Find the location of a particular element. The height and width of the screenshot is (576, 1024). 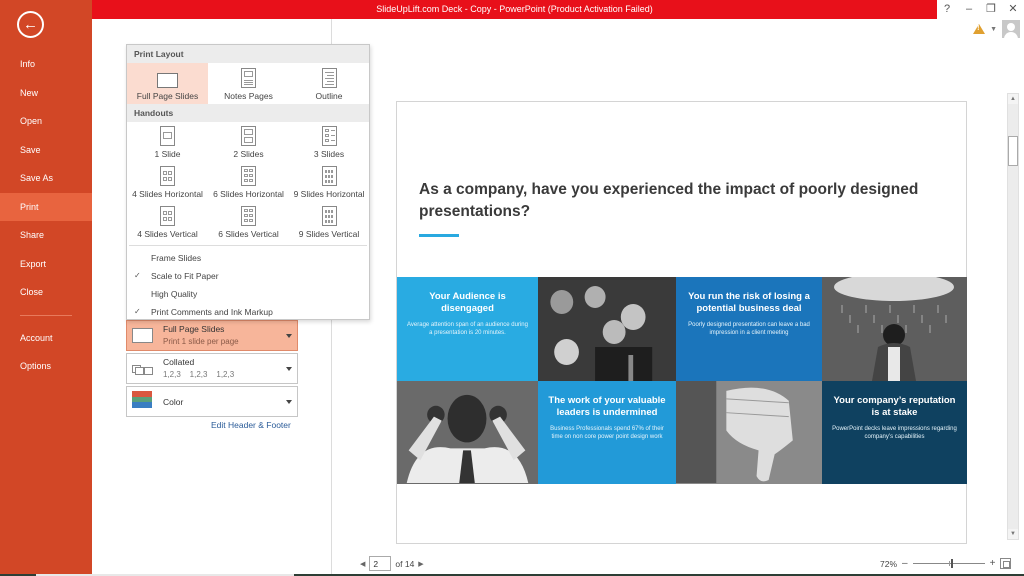

zoom-in-button: + is located at coordinates (993, 563).